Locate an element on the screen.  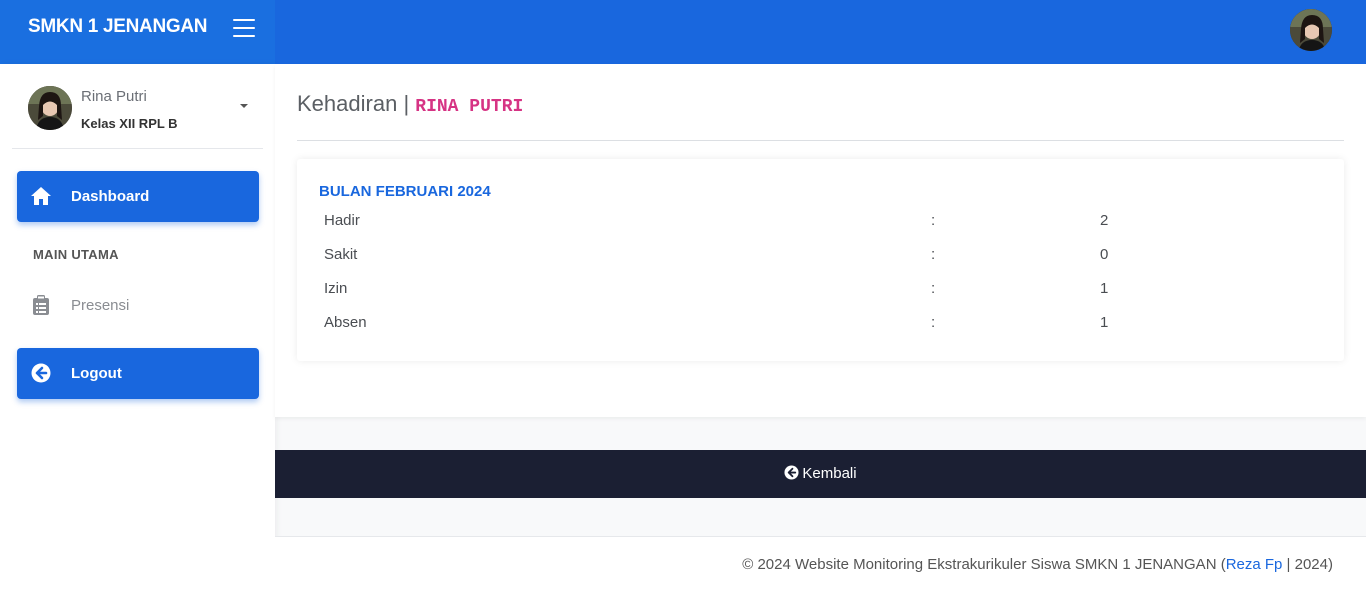
attendance-row: Izin : 1 is located at coordinates (724, 292).